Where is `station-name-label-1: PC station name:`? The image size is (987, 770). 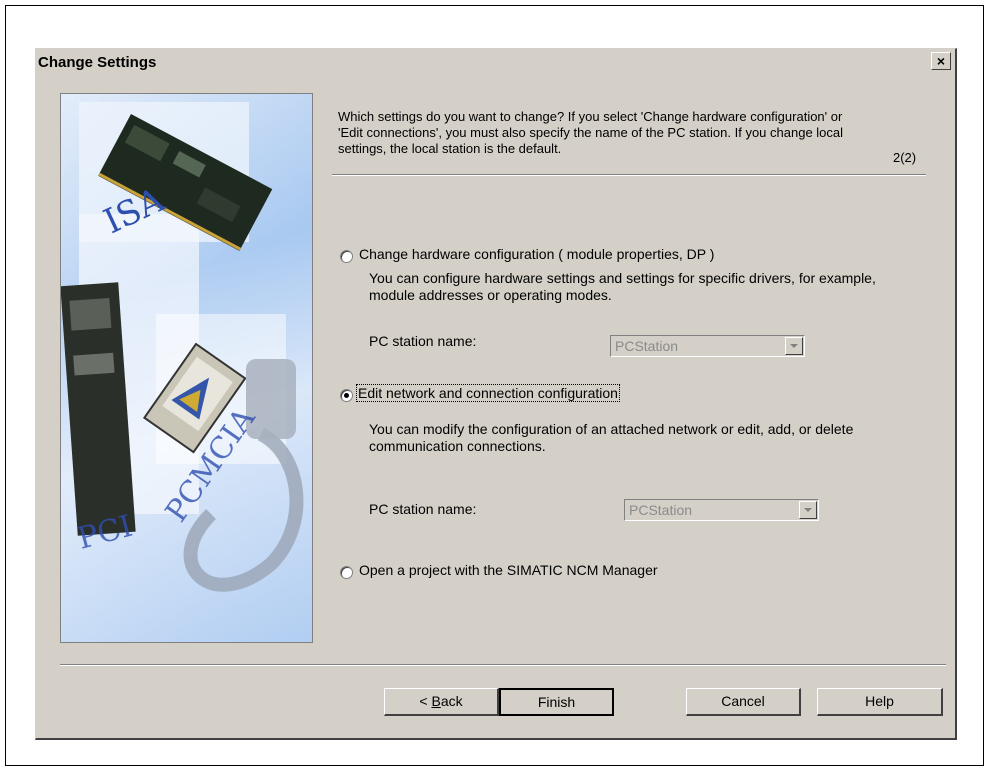
station-name-label-1: PC station name: is located at coordinates (423, 341).